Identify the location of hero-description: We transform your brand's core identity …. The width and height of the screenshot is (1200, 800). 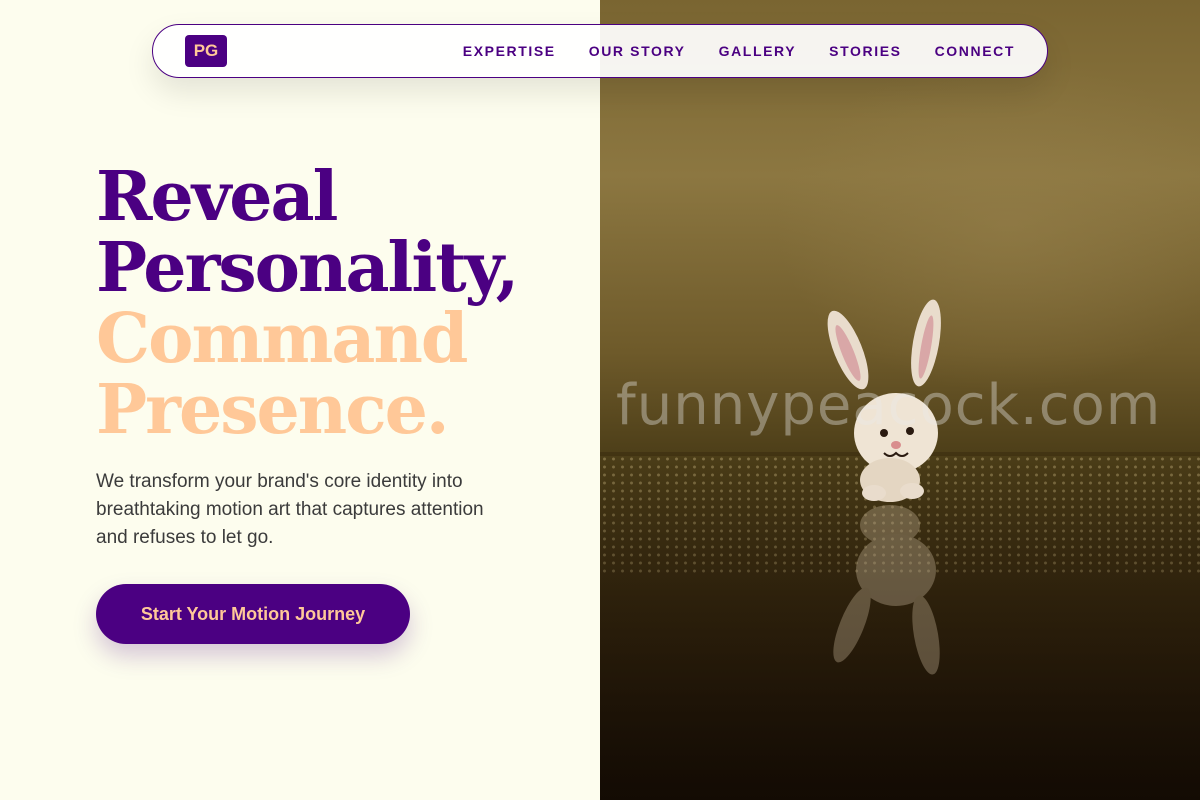
(290, 509).